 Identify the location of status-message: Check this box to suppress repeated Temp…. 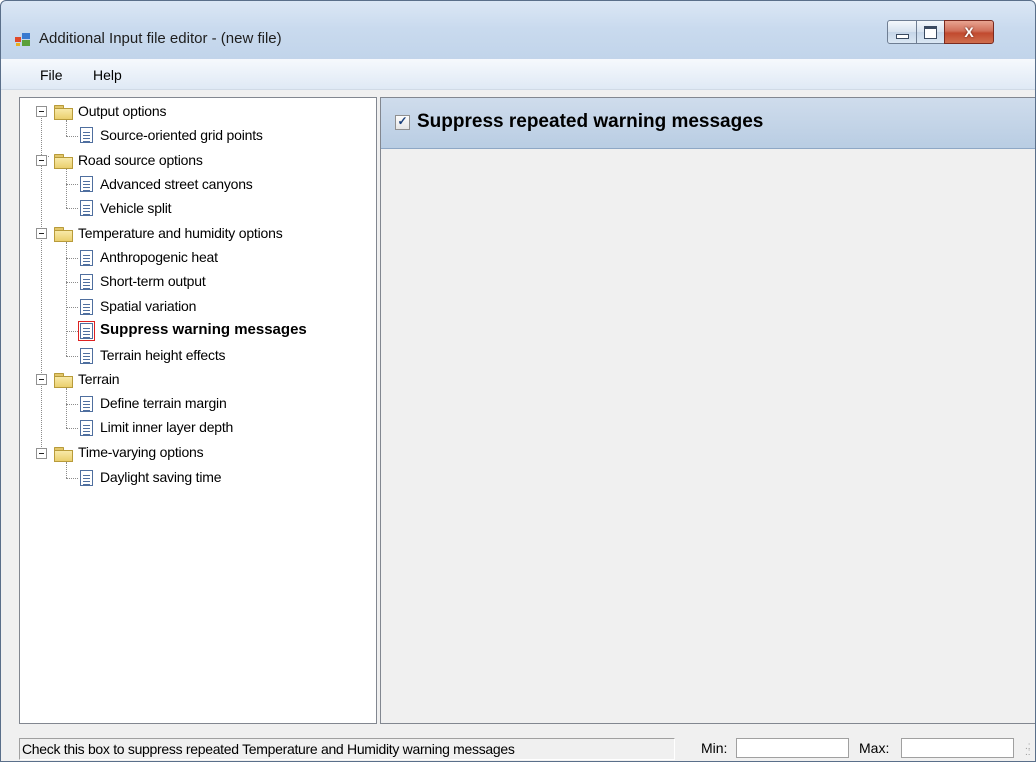
(347, 749).